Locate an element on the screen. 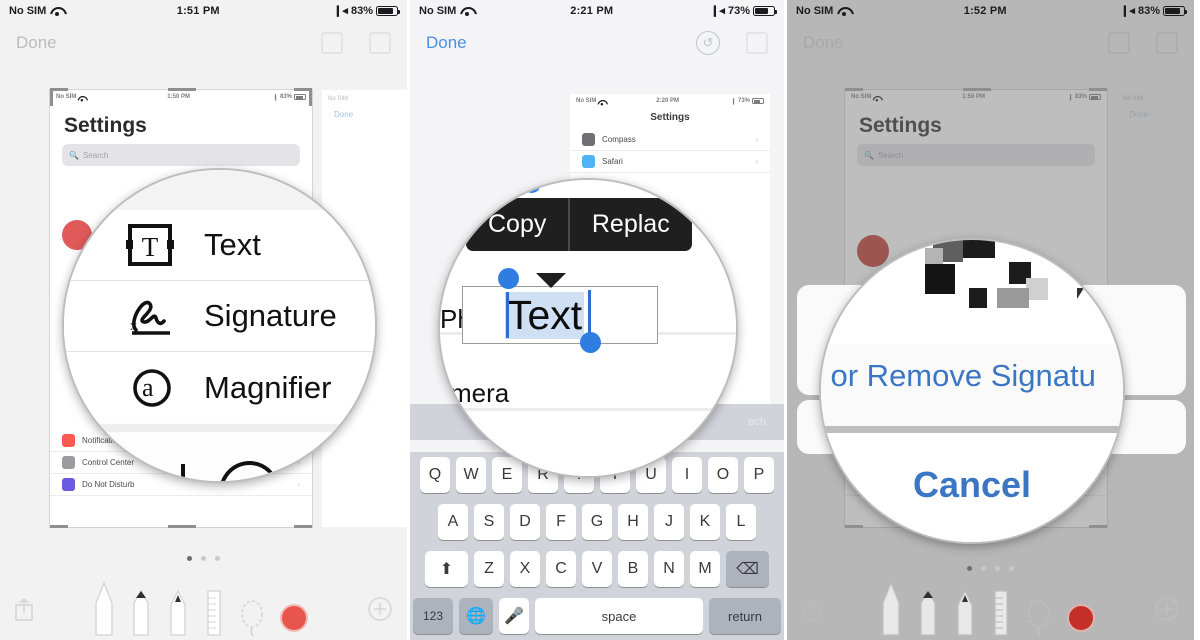  magnifier-loupe: T Text x Signature a Magnifier is located at coordinates (219, 325).